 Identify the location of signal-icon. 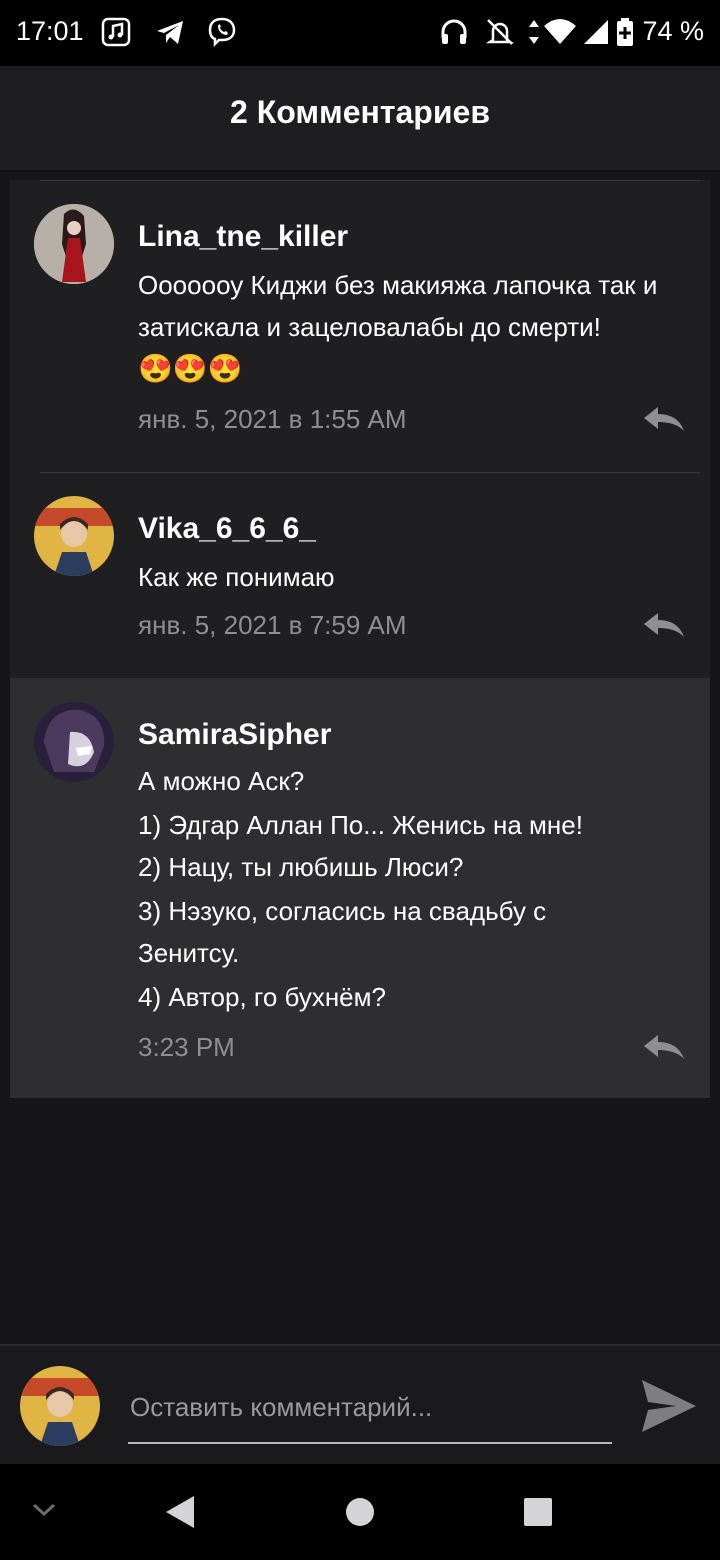
(596, 32).